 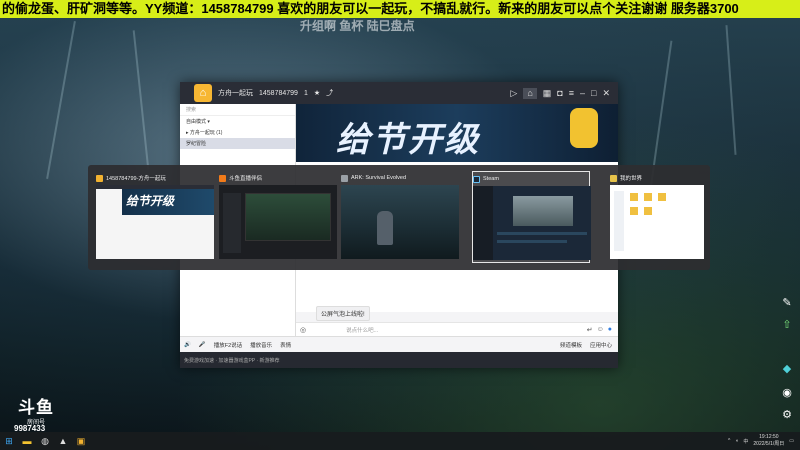 What do you see at coordinates (787, 302) in the screenshot?
I see `pen-icon: ✎` at bounding box center [787, 302].